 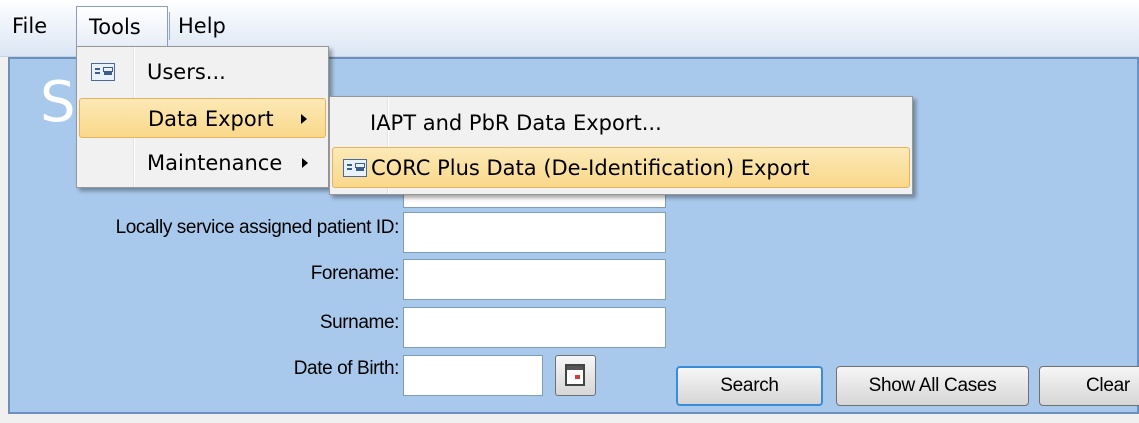 I want to click on menu-item-maintenance: Maintenance, so click(x=202, y=163).